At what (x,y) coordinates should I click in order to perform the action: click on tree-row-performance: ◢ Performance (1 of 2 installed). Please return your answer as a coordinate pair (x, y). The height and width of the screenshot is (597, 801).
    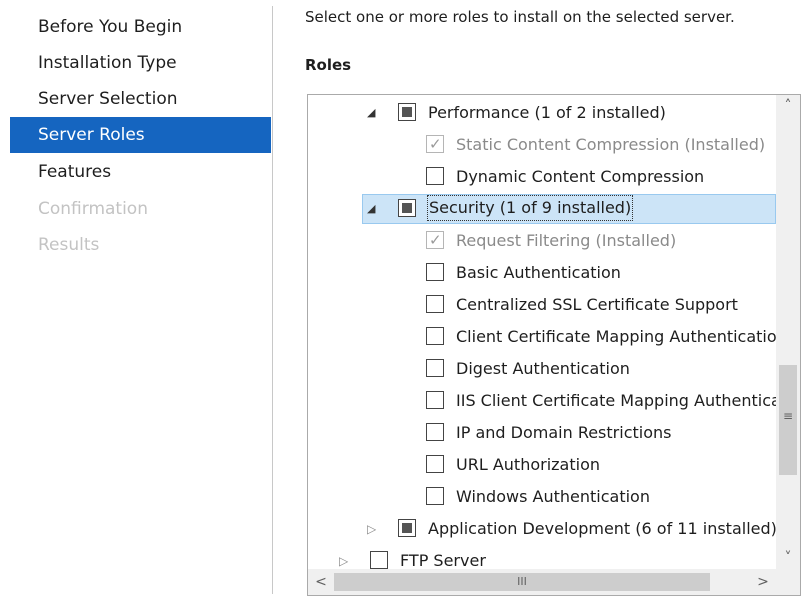
    Looking at the image, I should click on (542, 113).